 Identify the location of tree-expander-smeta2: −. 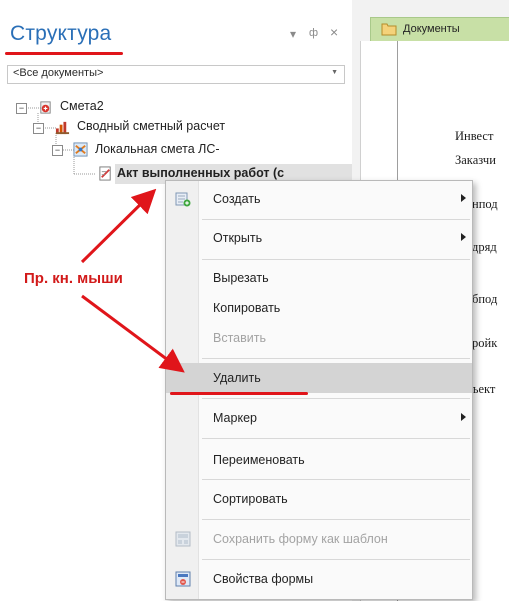
(21, 108).